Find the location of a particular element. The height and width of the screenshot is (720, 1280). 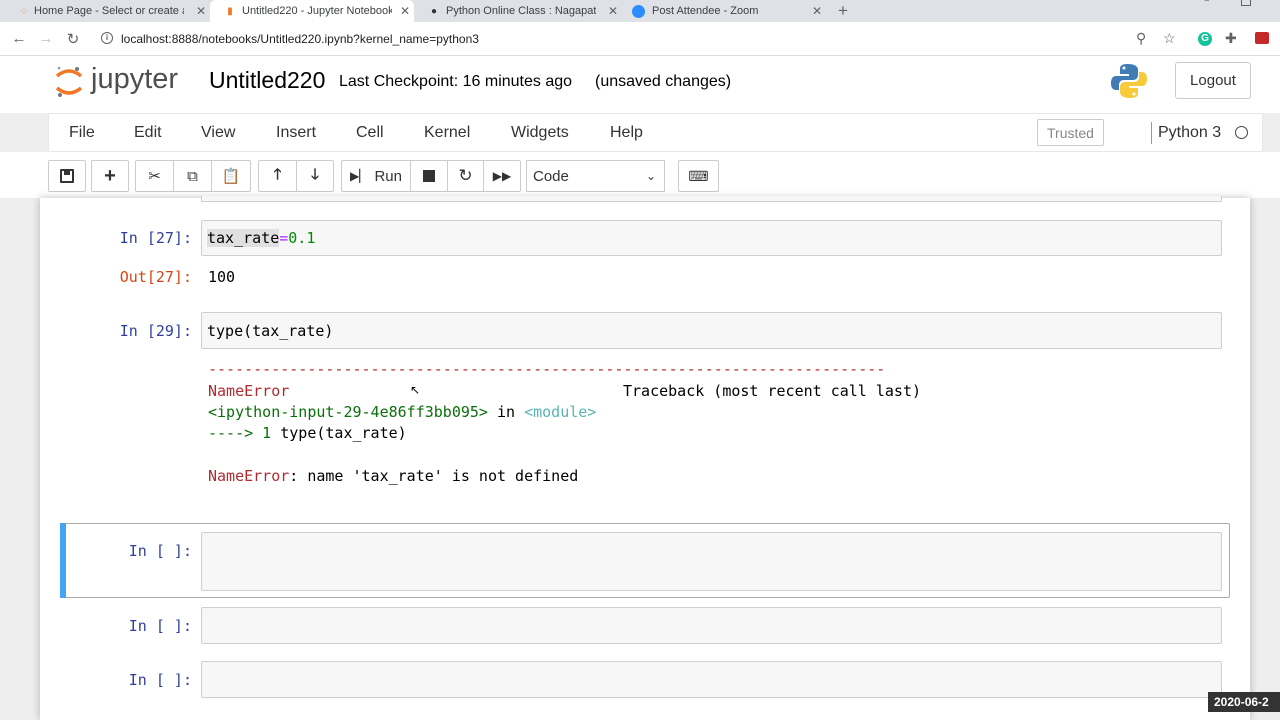

traceback-code: type(tax_rate) is located at coordinates (343, 433).